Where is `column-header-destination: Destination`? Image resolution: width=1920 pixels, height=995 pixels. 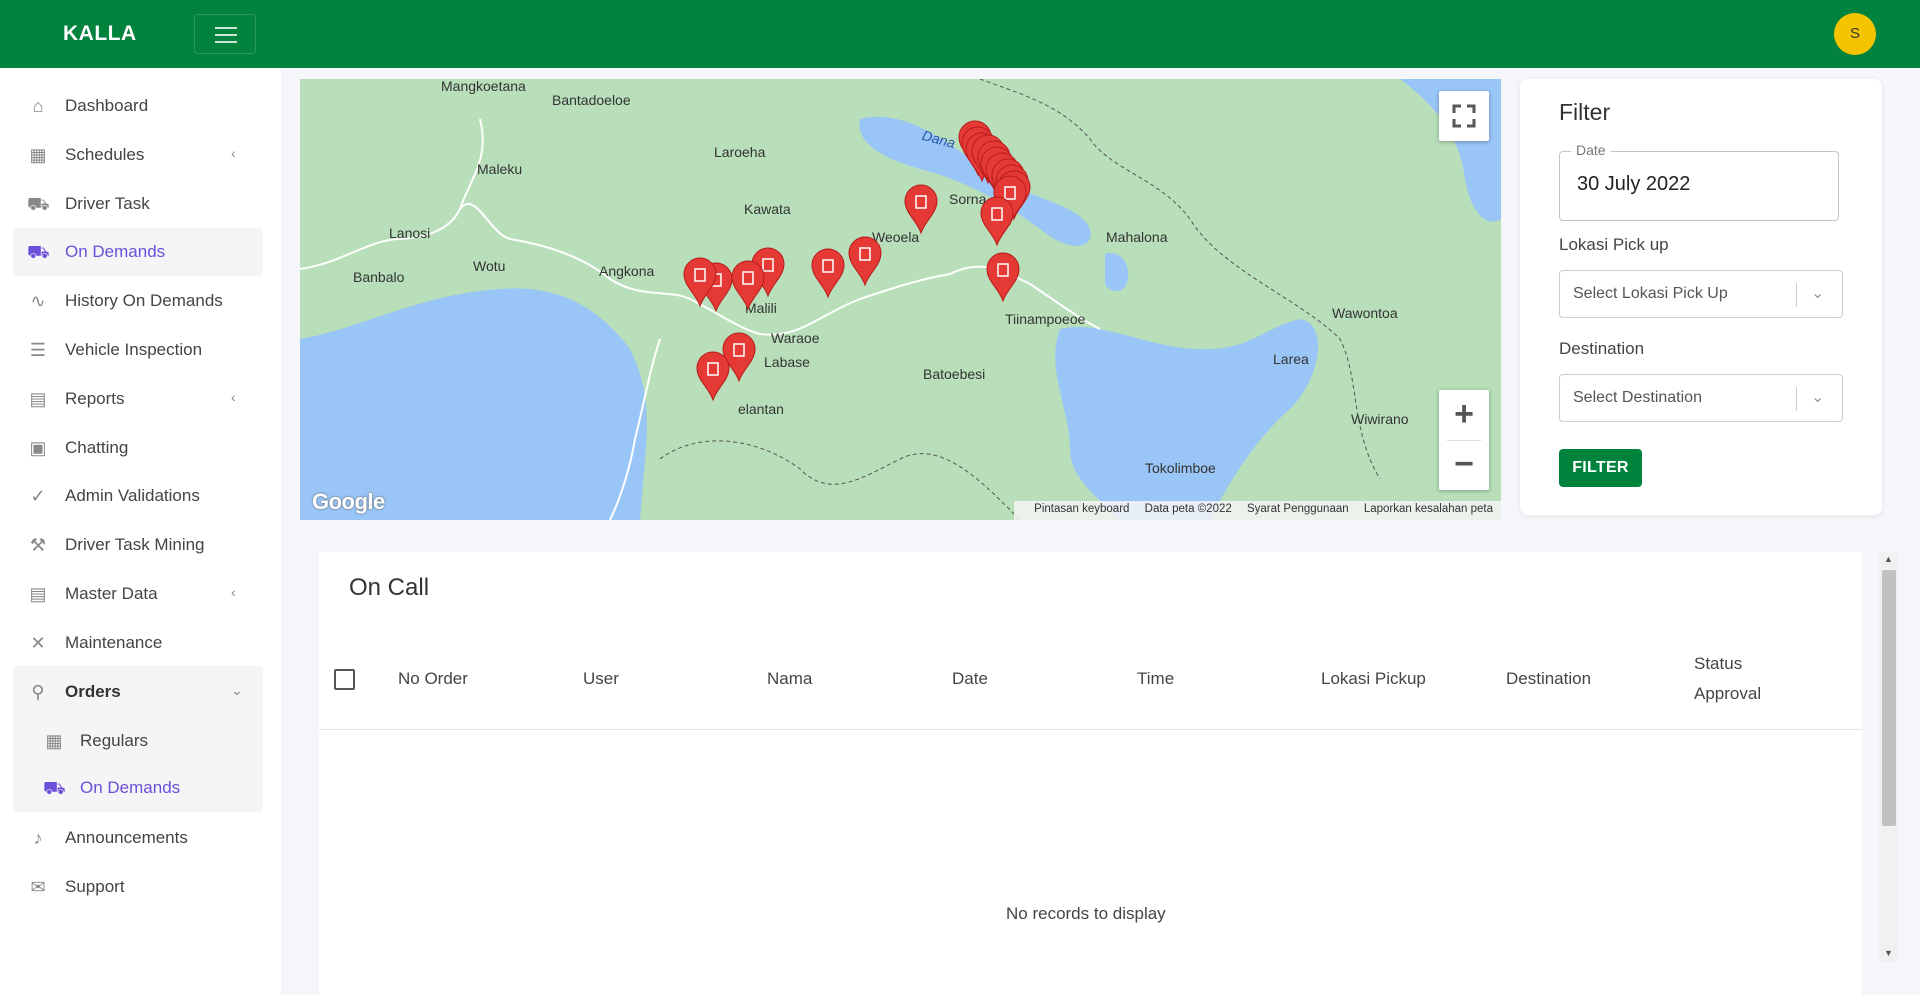 column-header-destination: Destination is located at coordinates (1548, 679).